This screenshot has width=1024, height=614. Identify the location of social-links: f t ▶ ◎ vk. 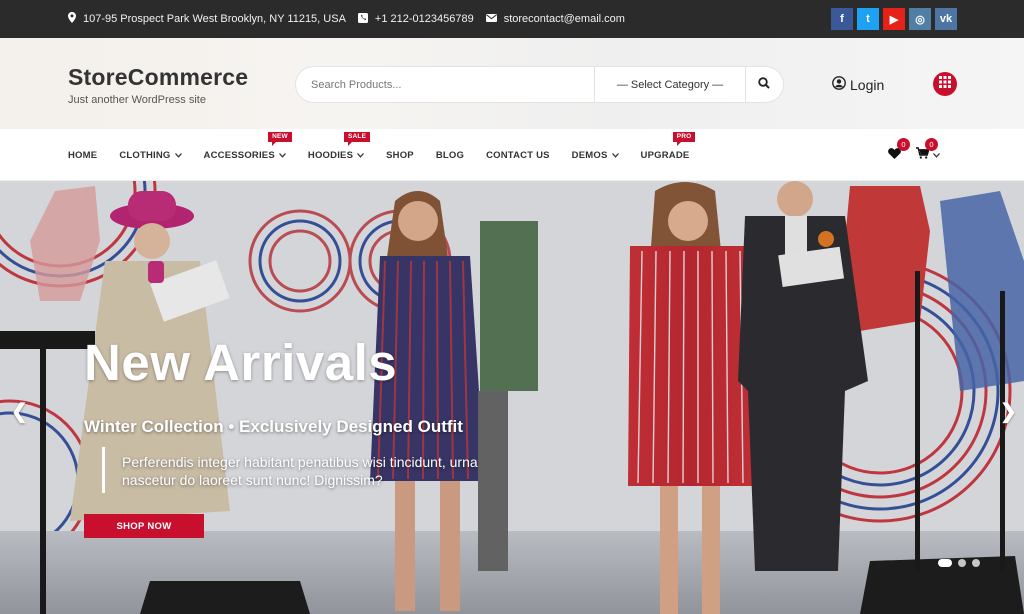
(892, 19).